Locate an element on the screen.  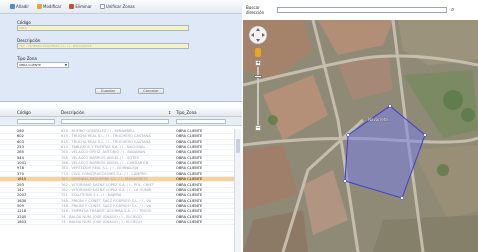
filter-code-input is located at coordinates (36, 121).